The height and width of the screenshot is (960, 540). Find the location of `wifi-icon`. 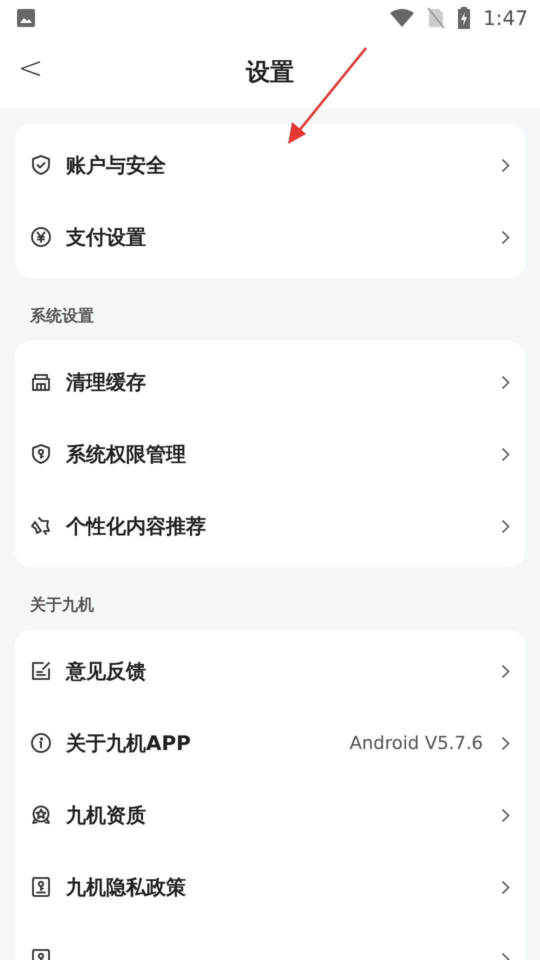

wifi-icon is located at coordinates (402, 18).